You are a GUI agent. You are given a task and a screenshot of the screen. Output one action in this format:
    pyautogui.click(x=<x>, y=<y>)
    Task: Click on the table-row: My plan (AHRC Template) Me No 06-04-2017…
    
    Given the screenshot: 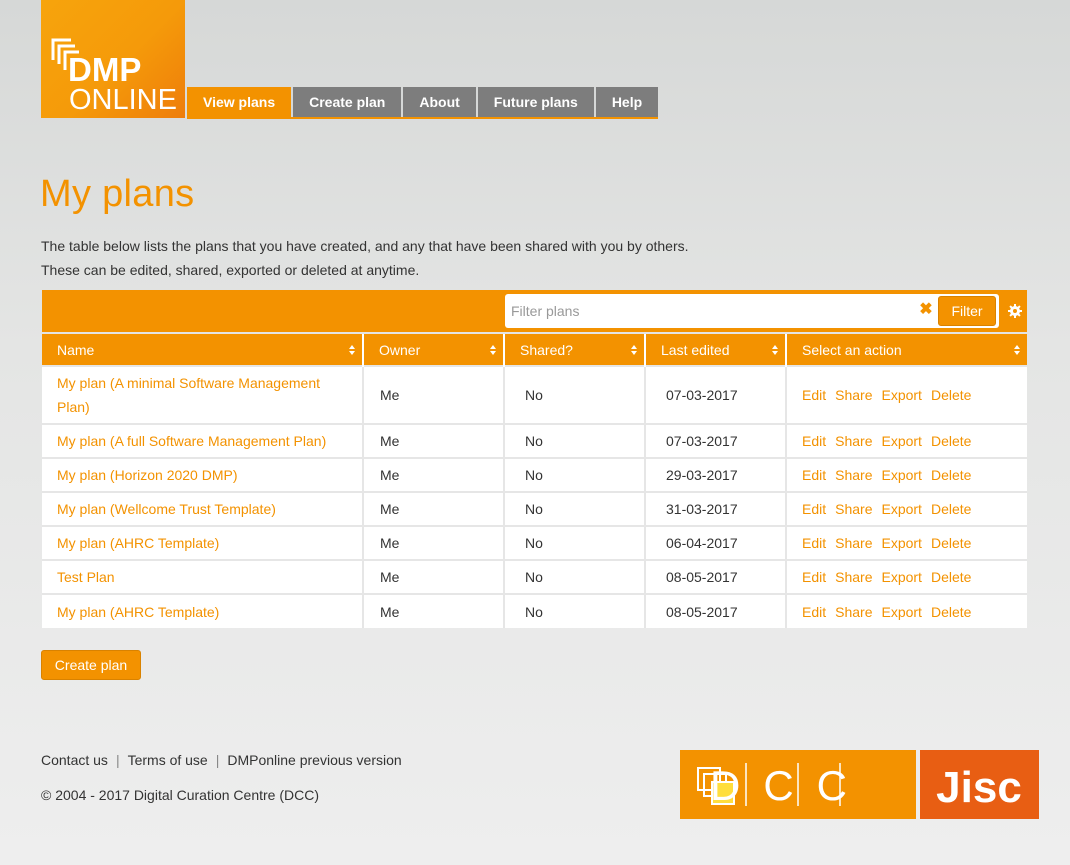 What is the action you would take?
    pyautogui.click(x=534, y=542)
    